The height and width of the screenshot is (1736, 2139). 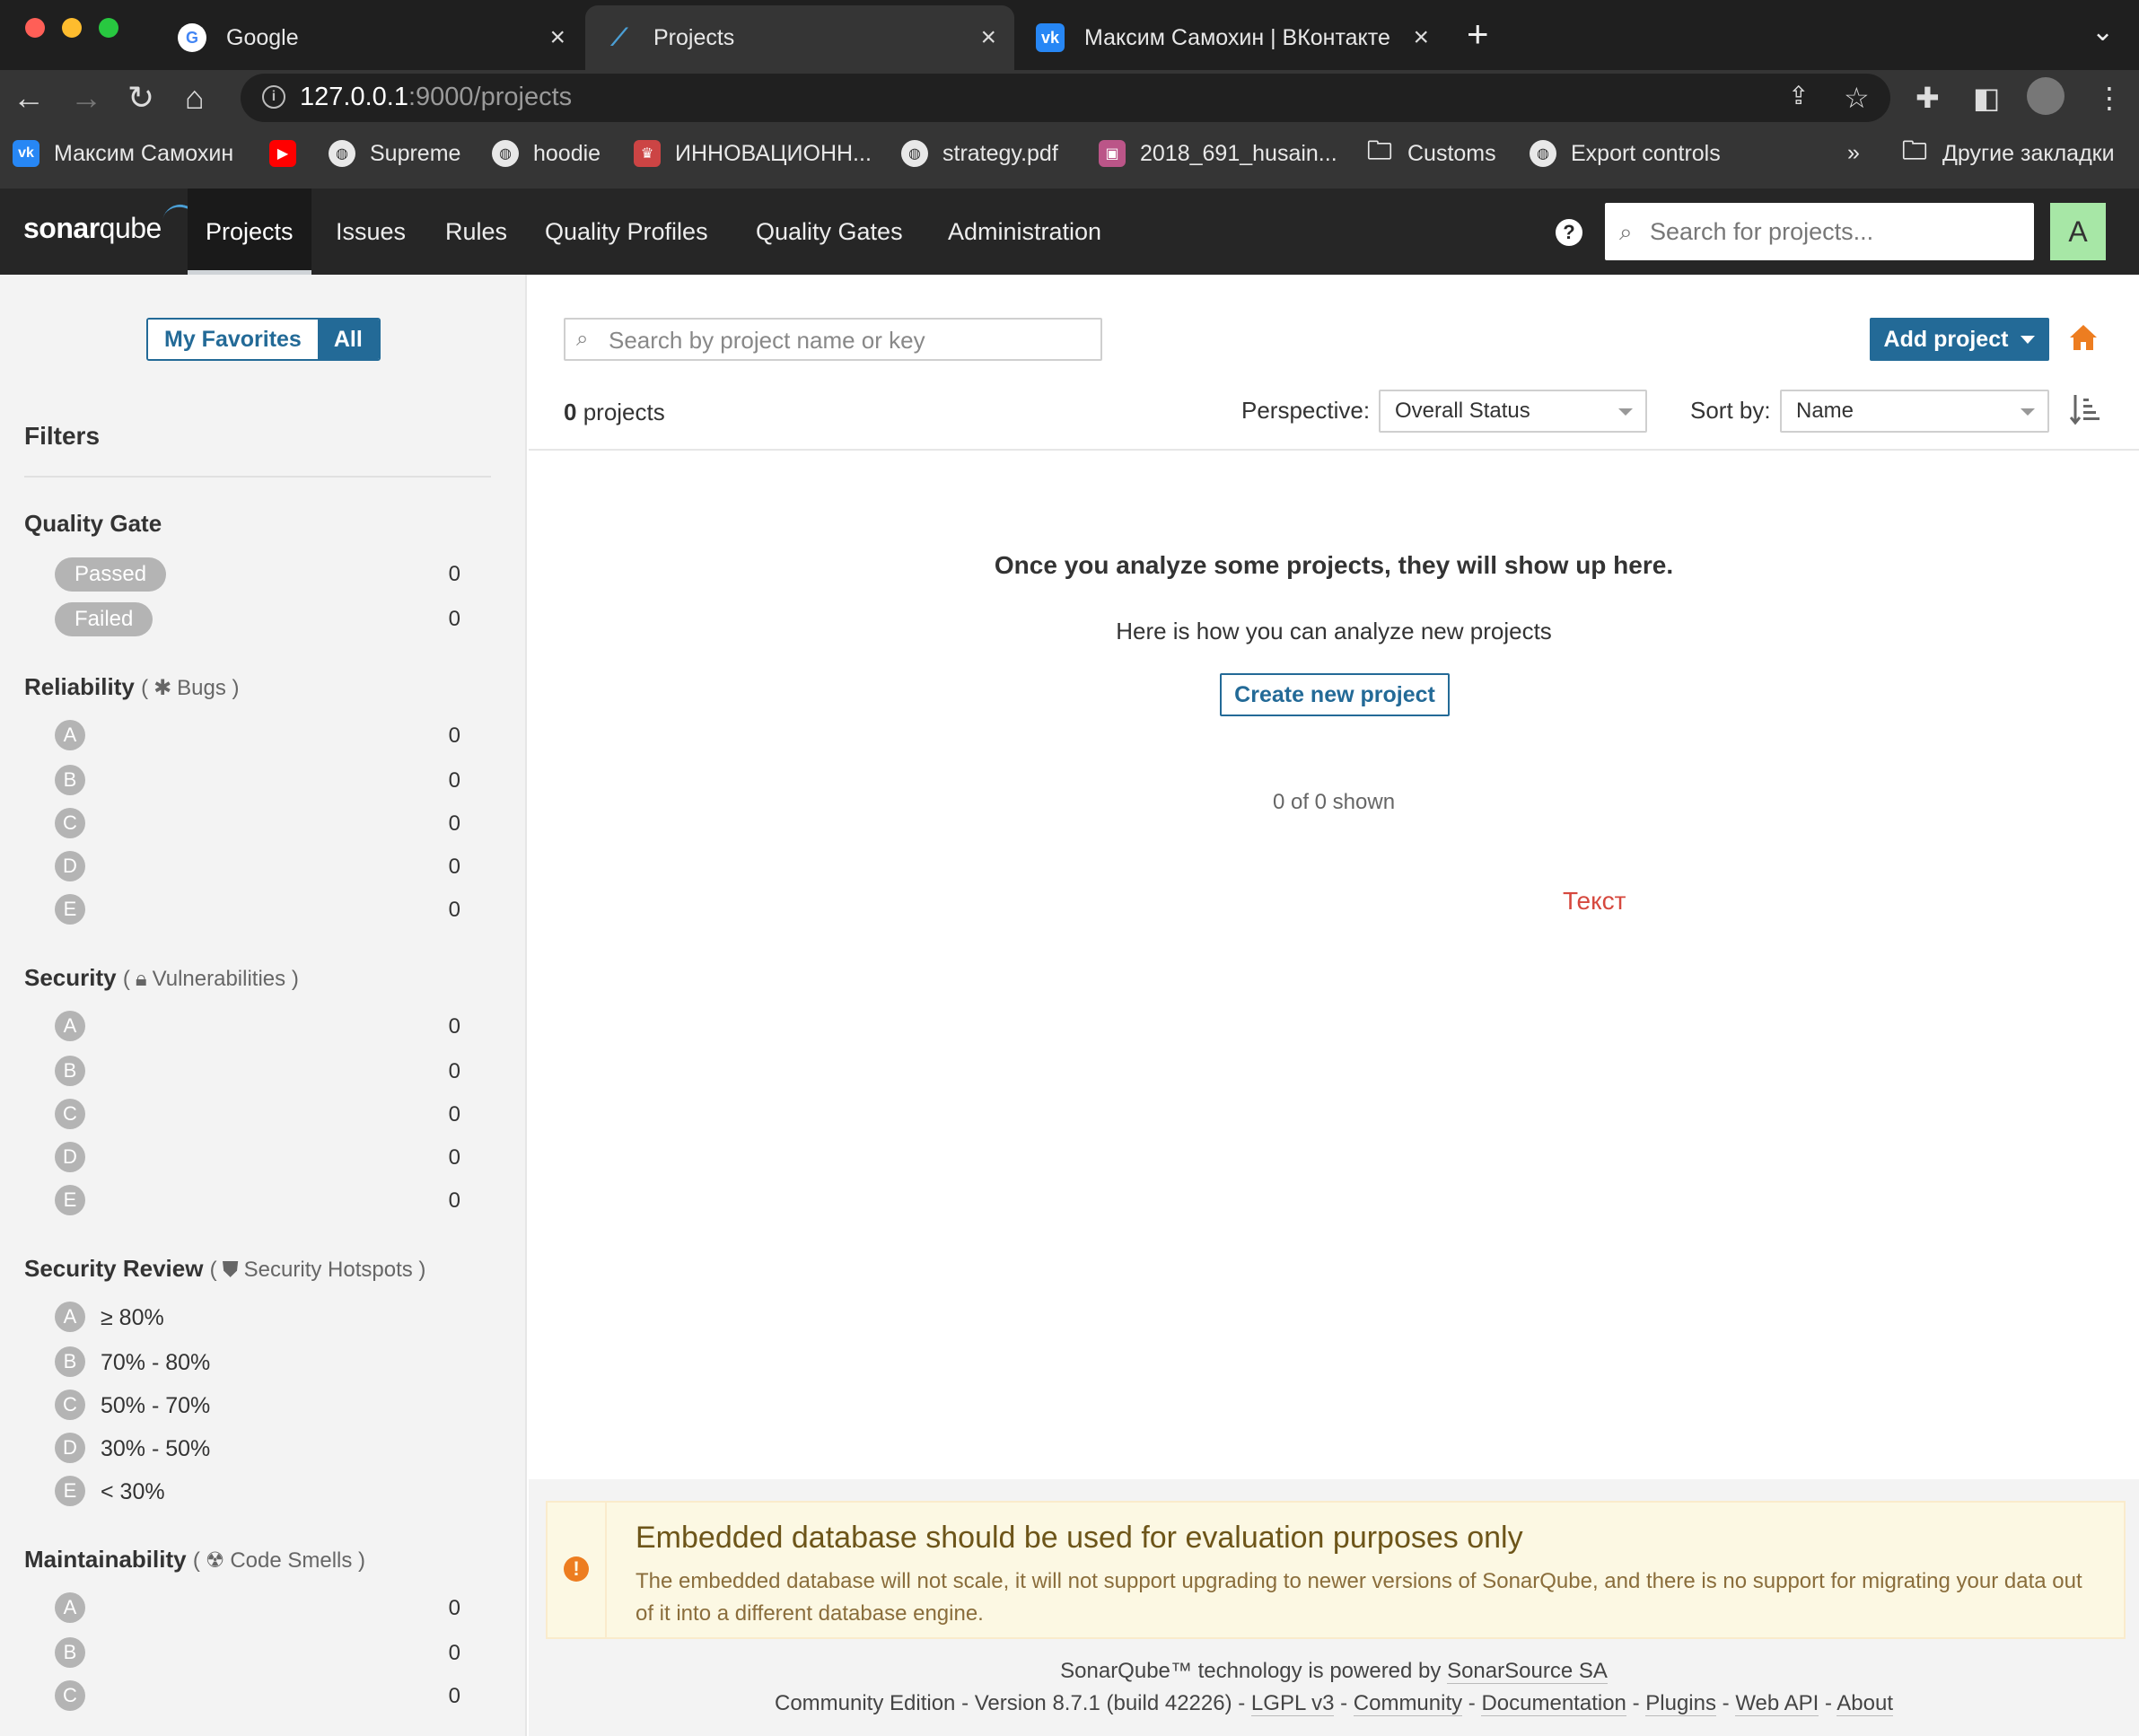 What do you see at coordinates (72, 28) in the screenshot?
I see `window-minimize-button` at bounding box center [72, 28].